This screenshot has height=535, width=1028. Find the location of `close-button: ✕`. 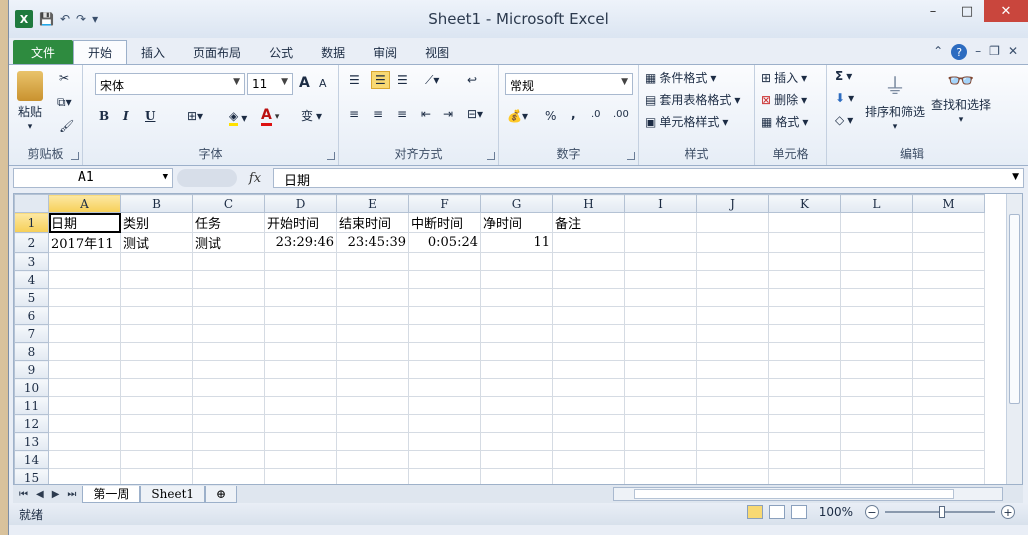

close-button: ✕ is located at coordinates (1006, 11).